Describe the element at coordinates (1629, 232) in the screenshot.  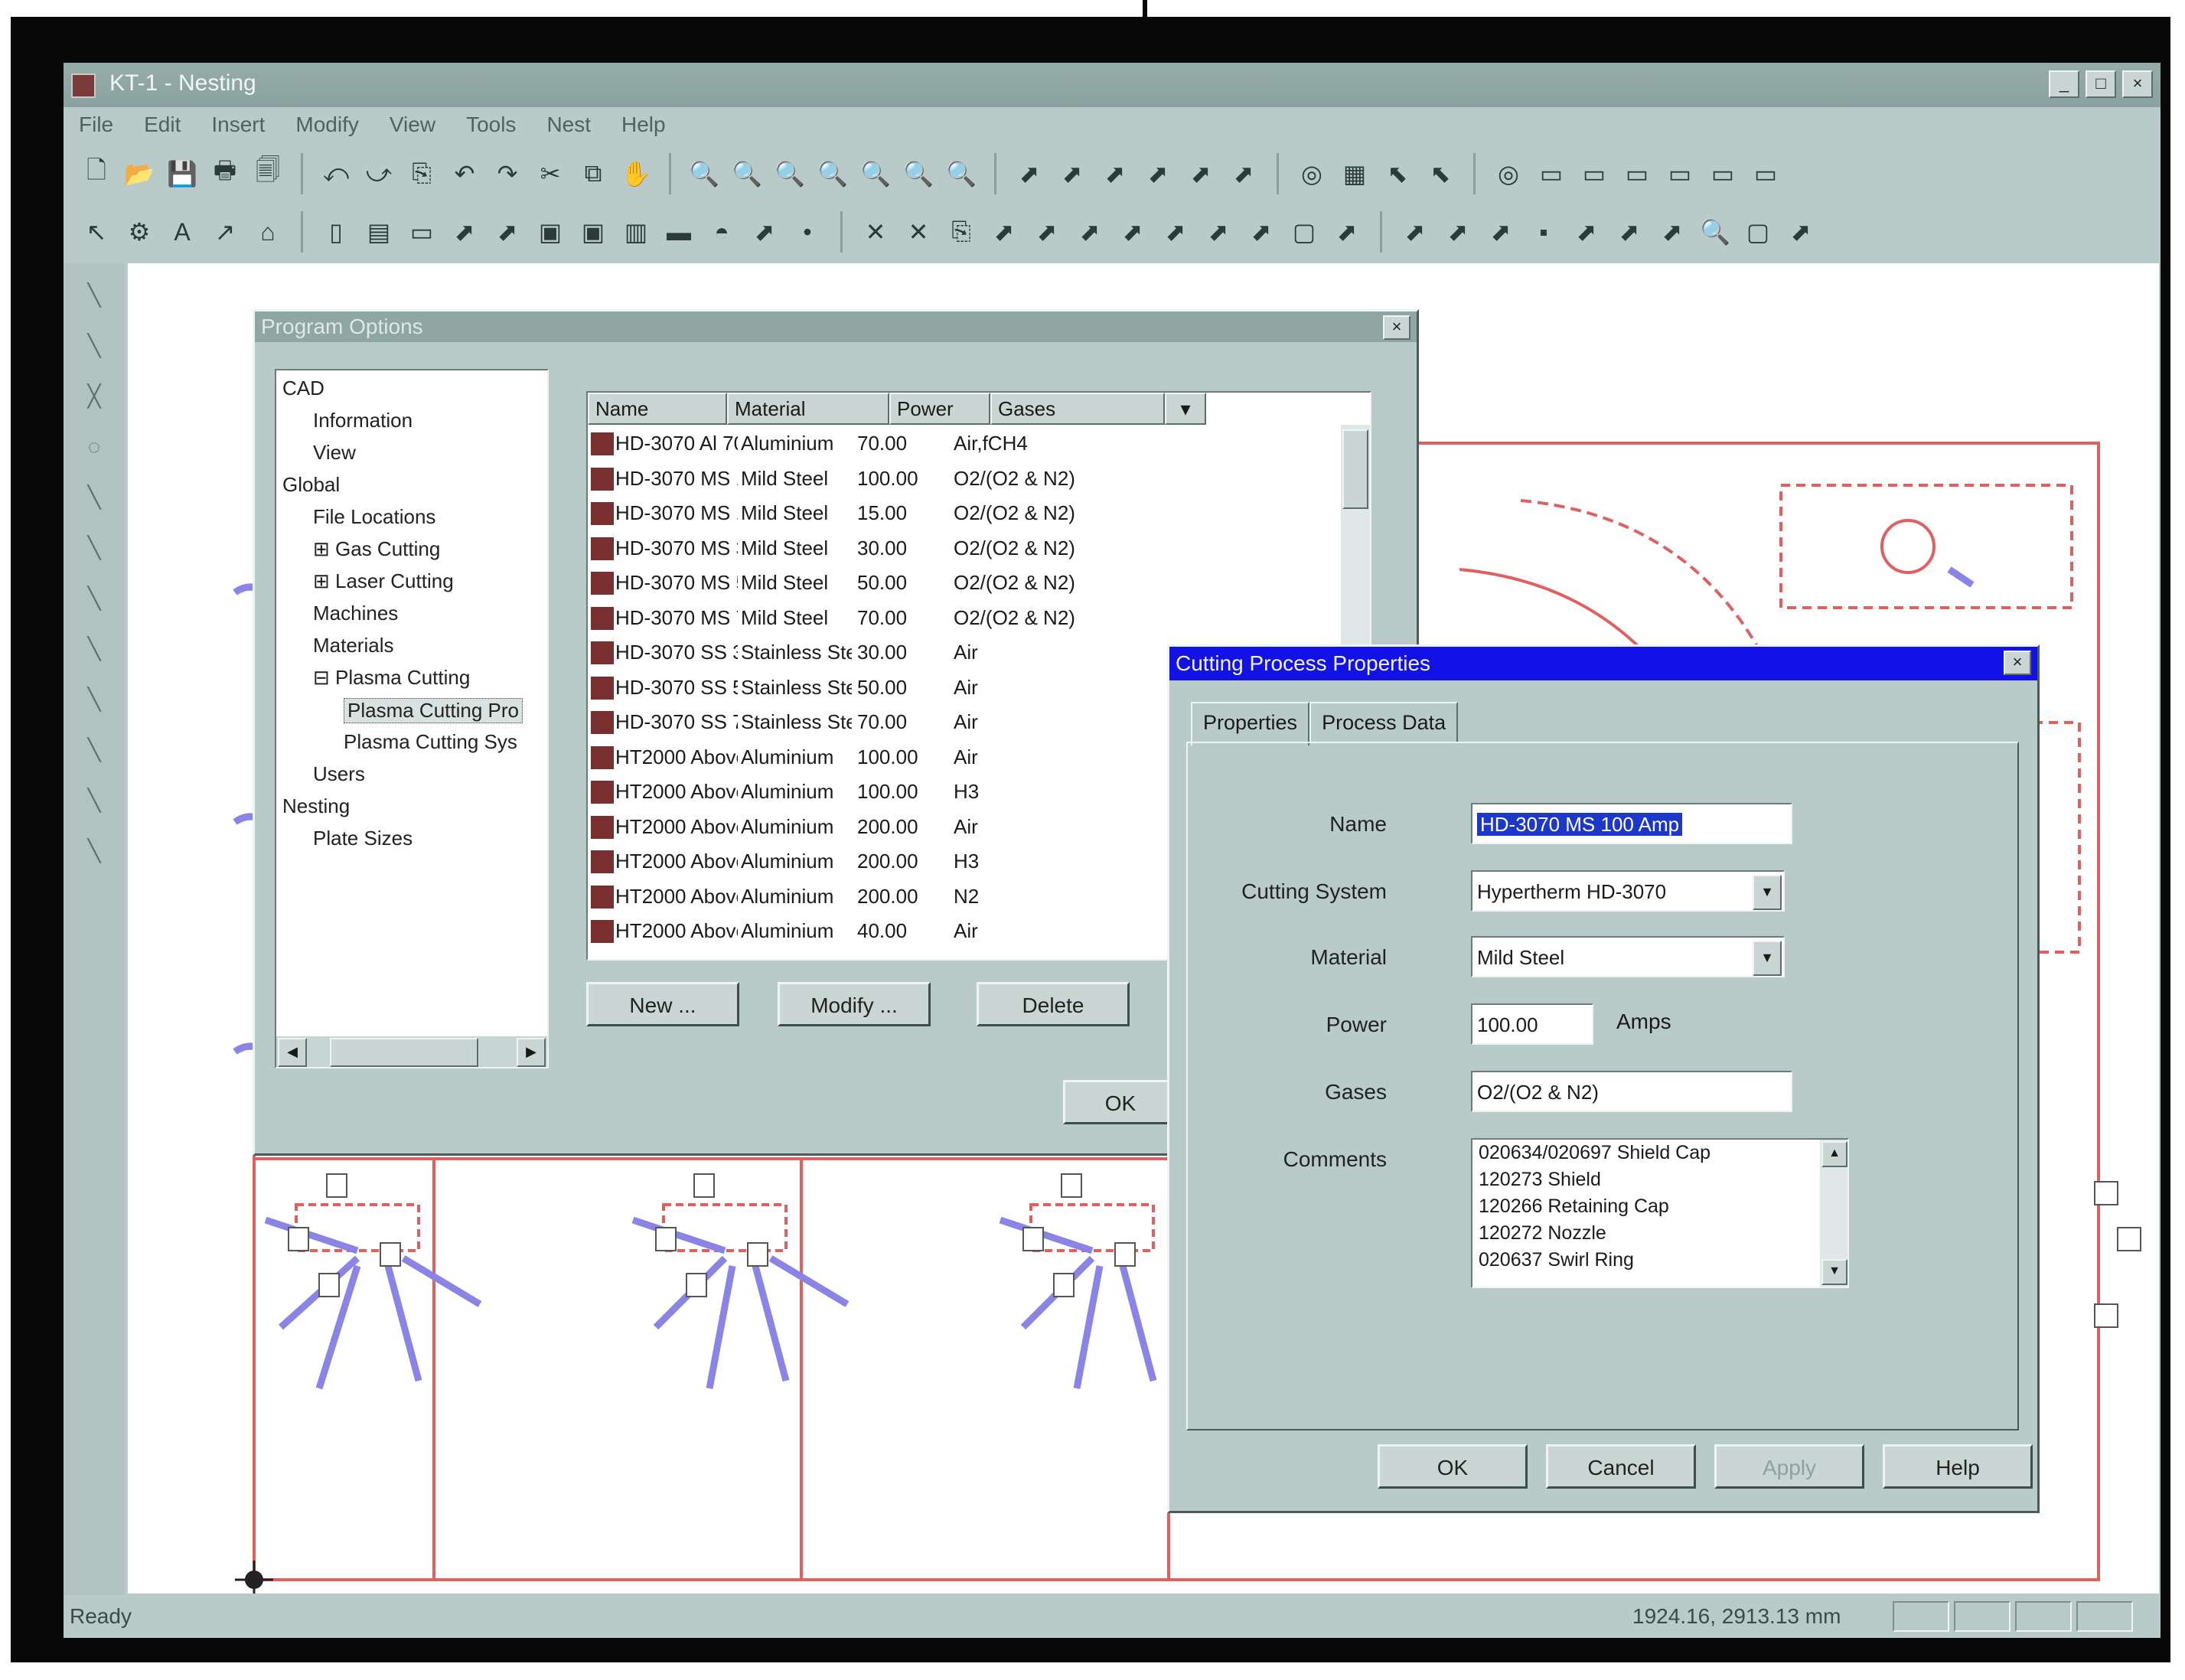
I see `draw-tool-34-icon: ⬈` at that location.